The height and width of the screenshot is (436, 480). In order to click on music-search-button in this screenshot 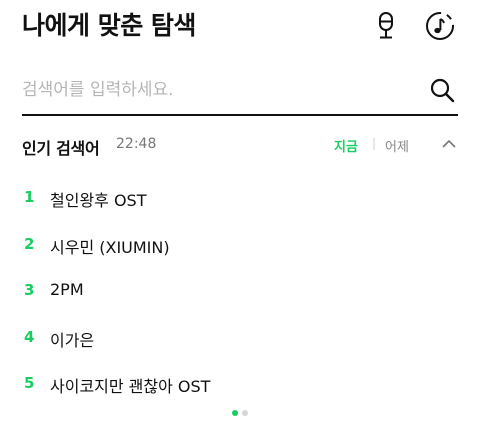, I will do `click(440, 26)`.